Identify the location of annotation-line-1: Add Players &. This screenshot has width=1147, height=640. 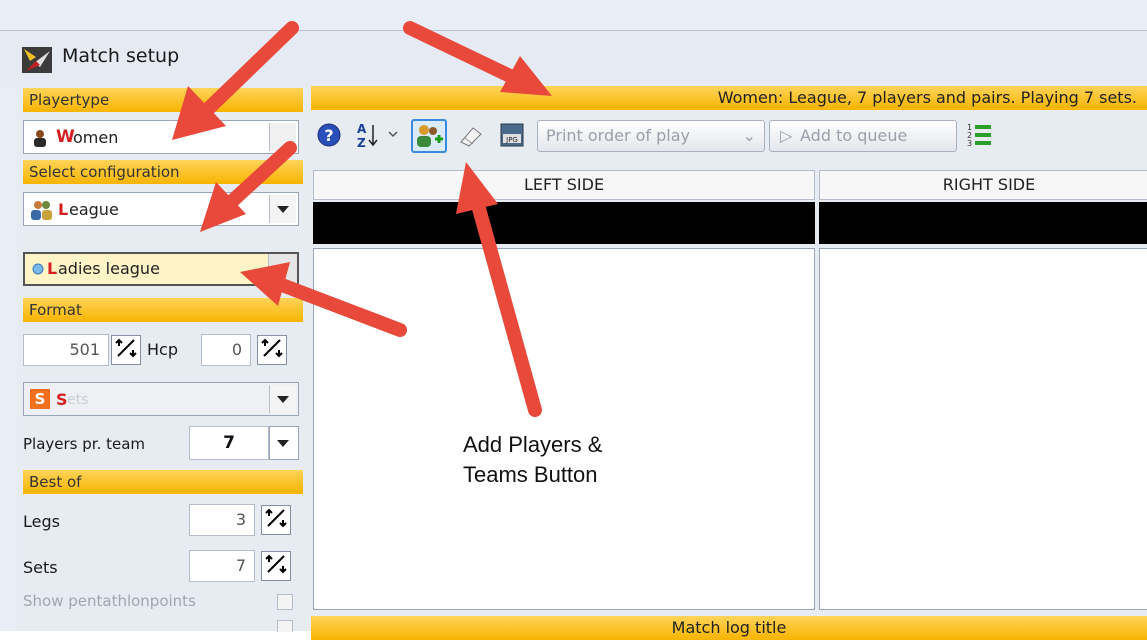
(533, 444).